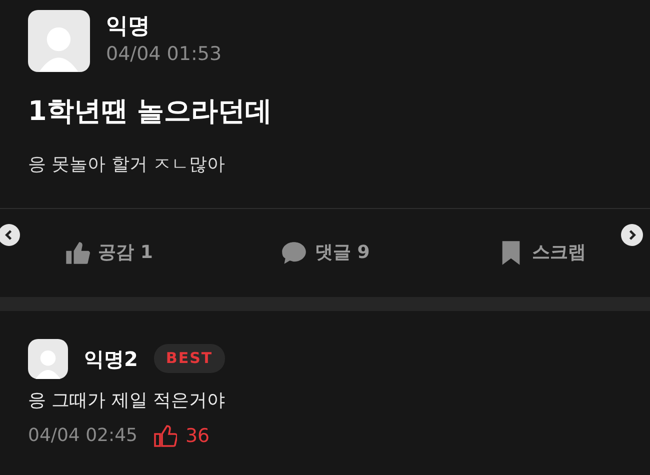  I want to click on action-button: 댓글 9, so click(325, 252).